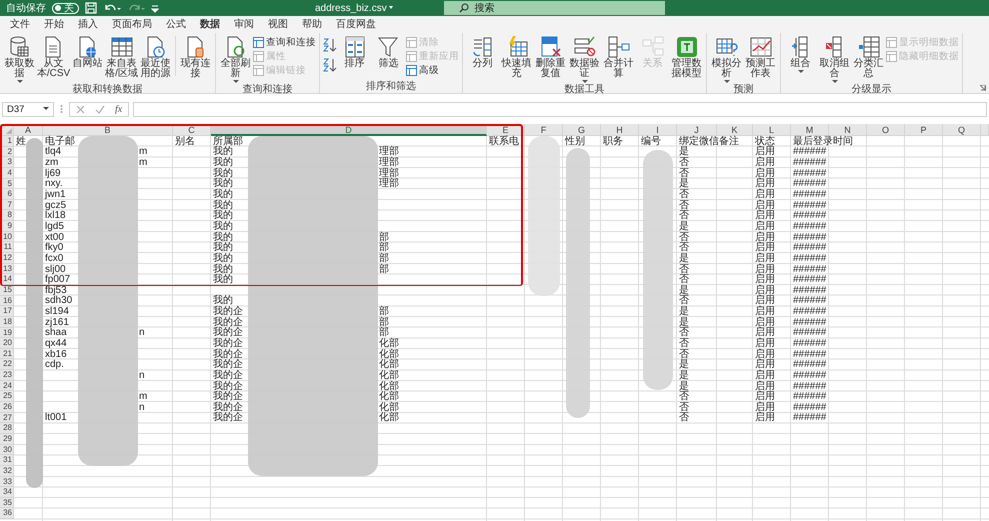  What do you see at coordinates (550, 57) in the screenshot?
I see `ribbon-button: 删除重复值` at bounding box center [550, 57].